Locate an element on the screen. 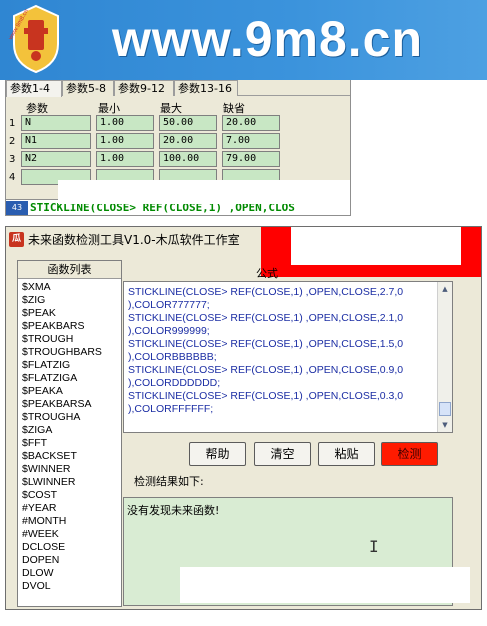 This screenshot has height=626, width=487. function-list-item: DCLOSE is located at coordinates (71, 547).